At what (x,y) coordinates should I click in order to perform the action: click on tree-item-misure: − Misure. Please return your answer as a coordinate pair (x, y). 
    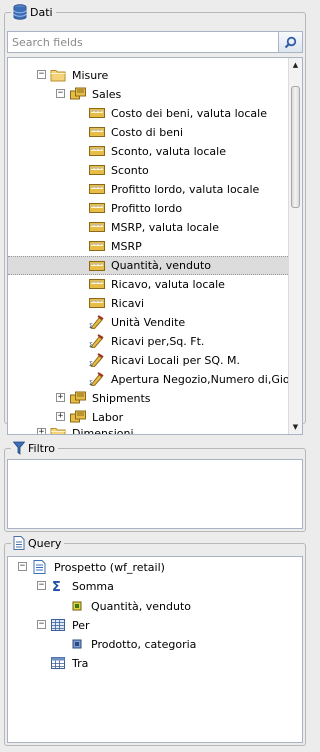
    Looking at the image, I should click on (148, 75).